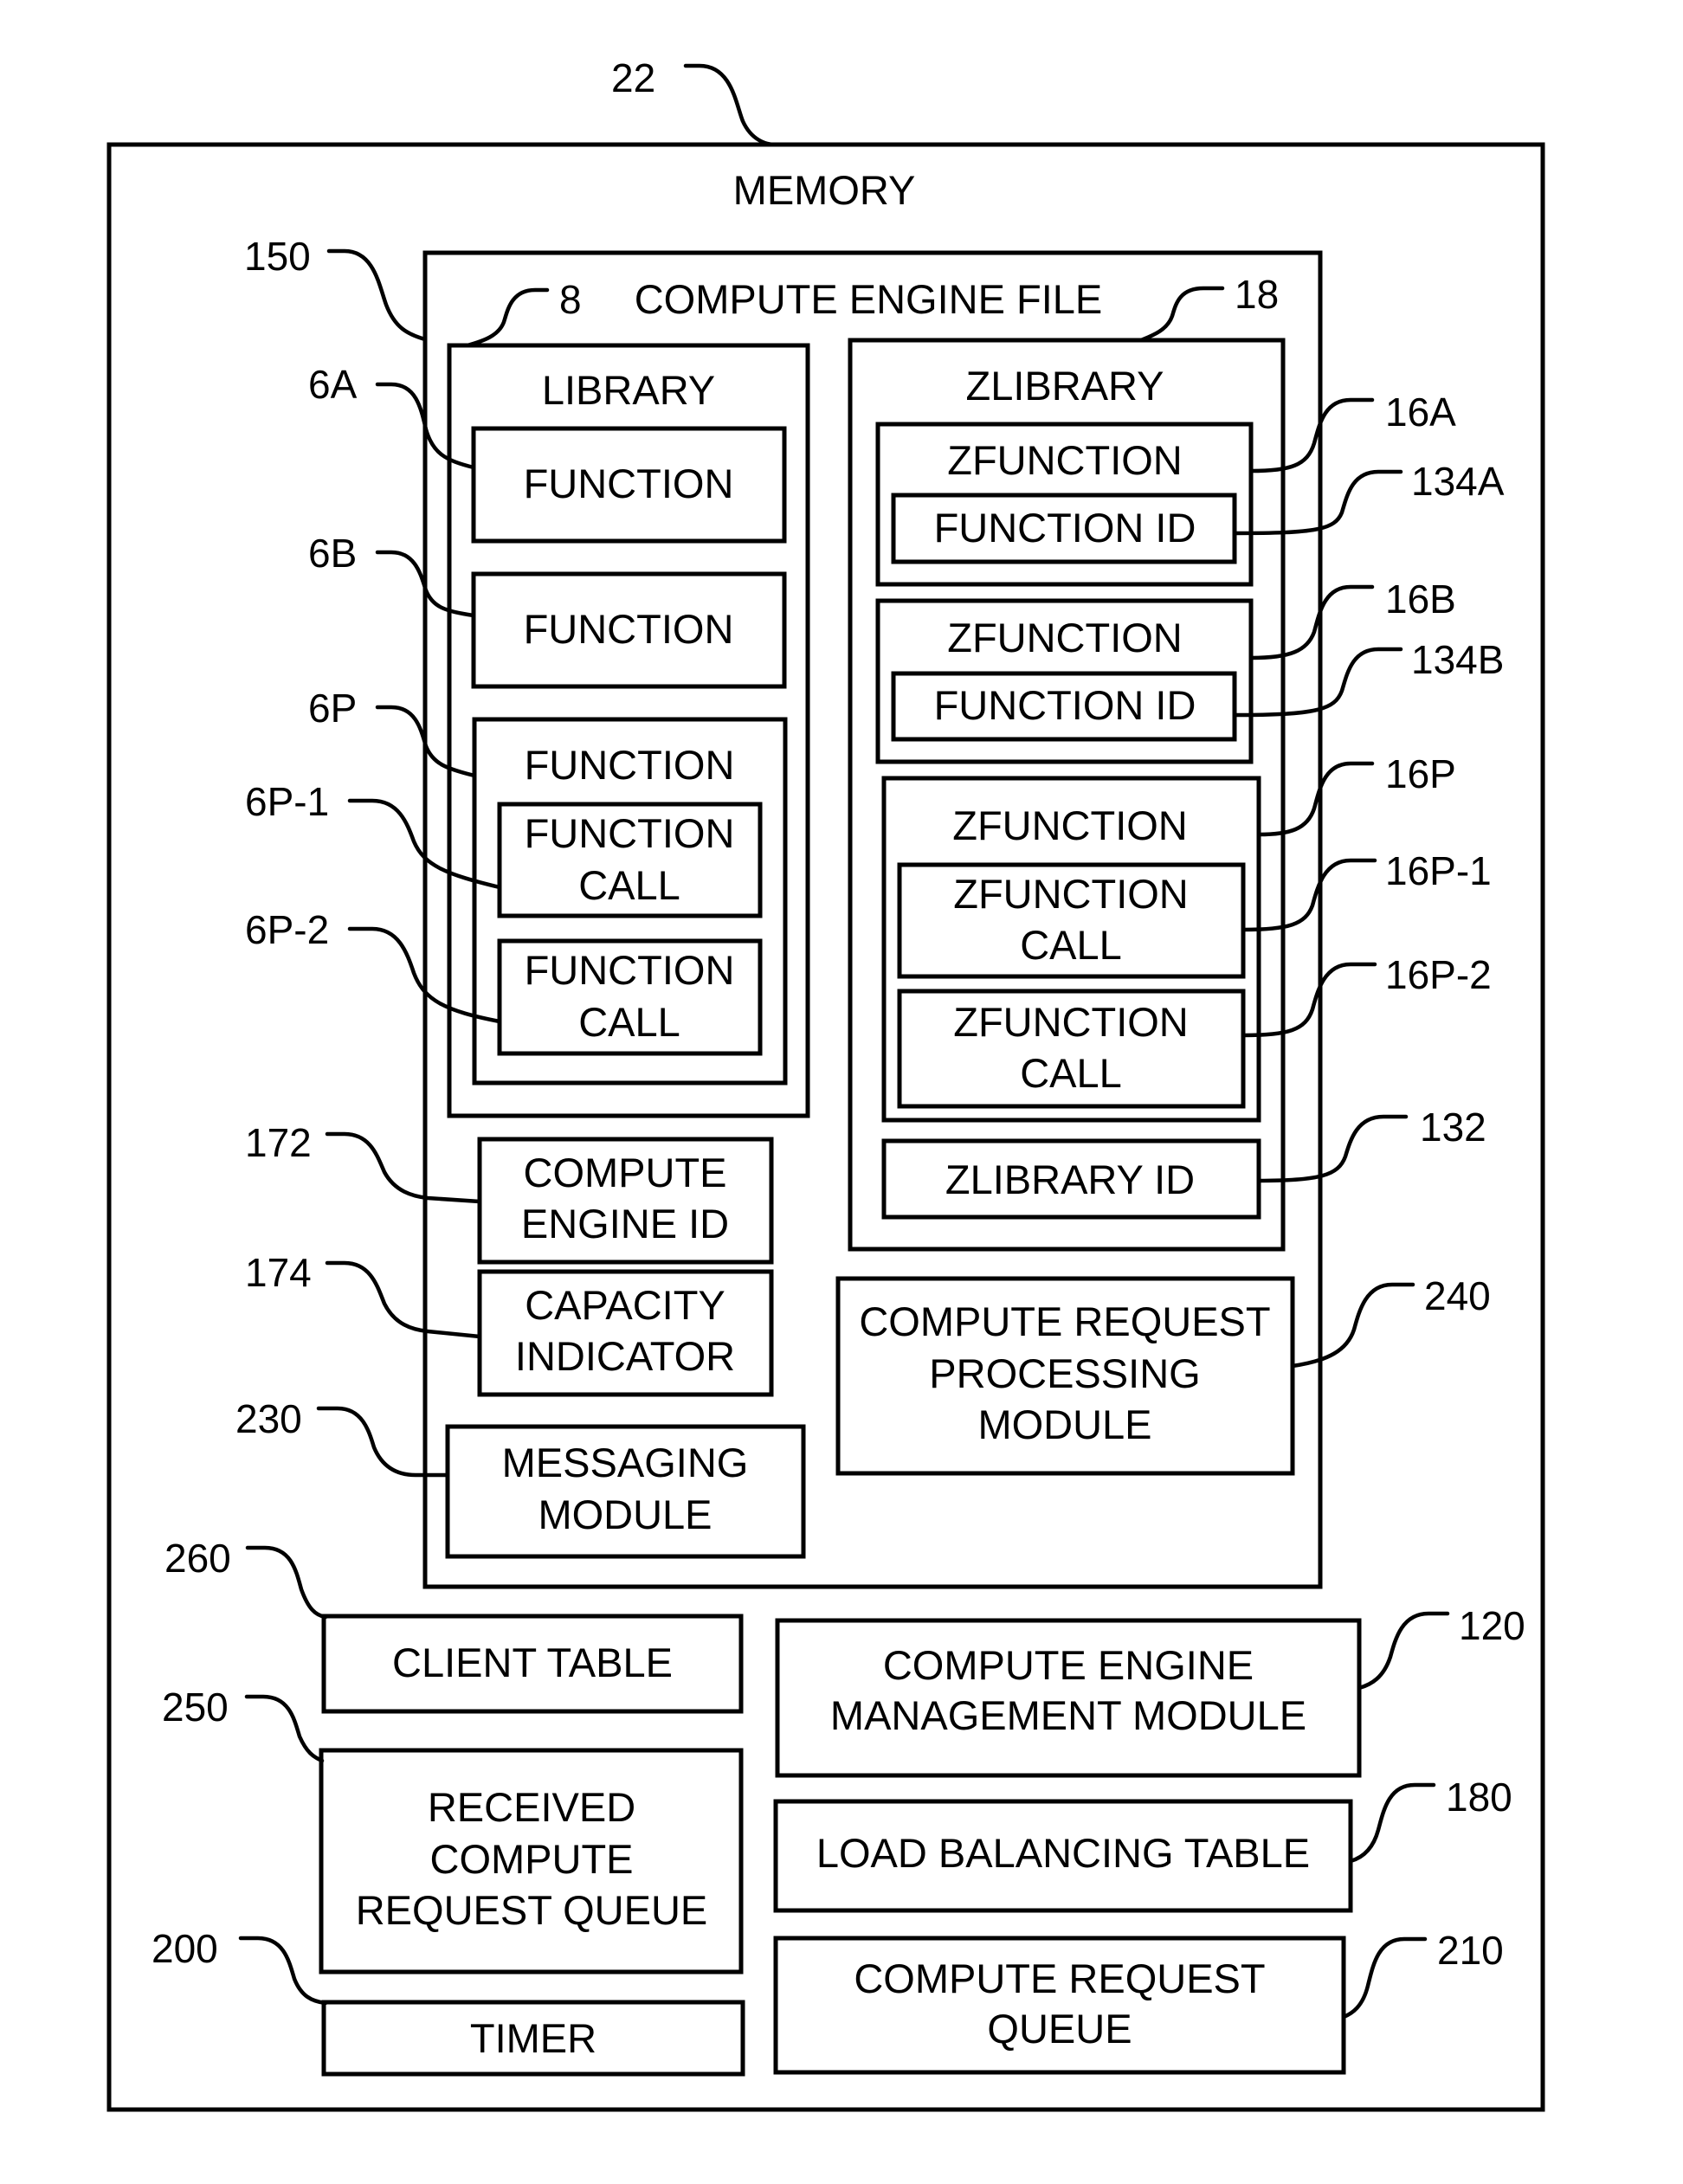 Image resolution: width=1683 pixels, height=2184 pixels. Describe the element at coordinates (1458, 481) in the screenshot. I see `ref-label-134a: 134A` at that location.